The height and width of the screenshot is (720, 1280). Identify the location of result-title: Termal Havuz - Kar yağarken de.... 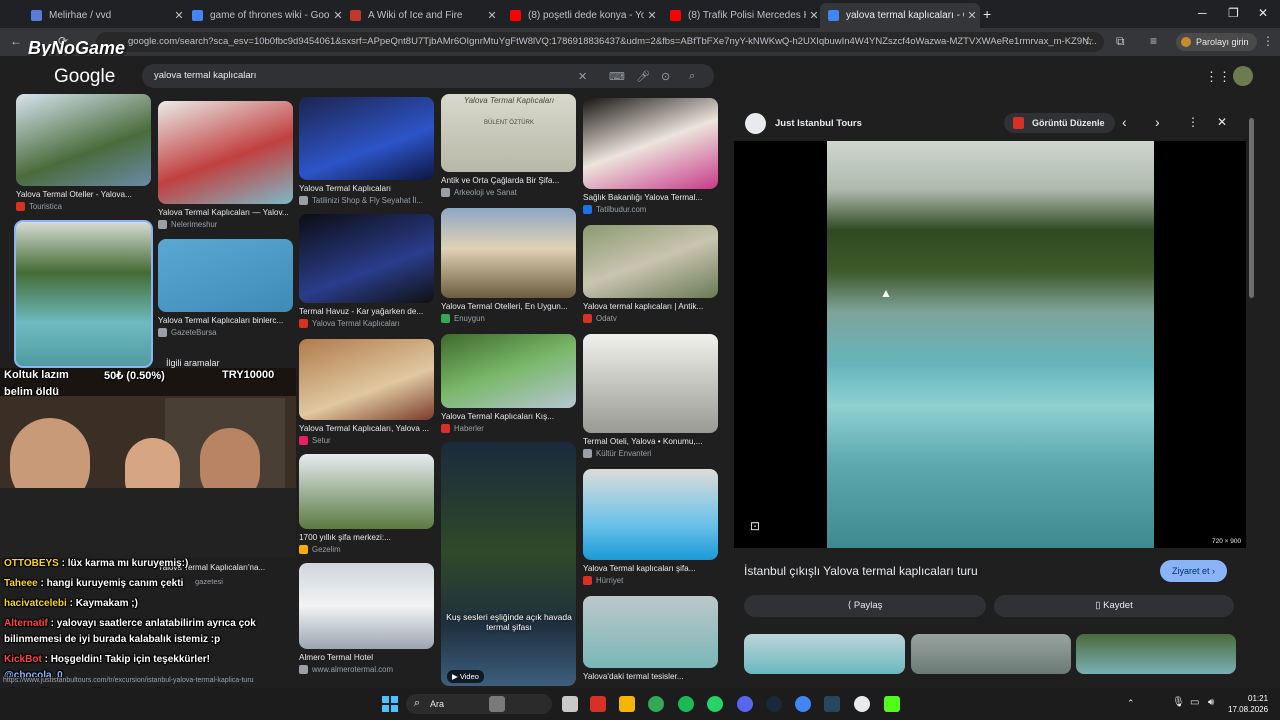
(366, 311).